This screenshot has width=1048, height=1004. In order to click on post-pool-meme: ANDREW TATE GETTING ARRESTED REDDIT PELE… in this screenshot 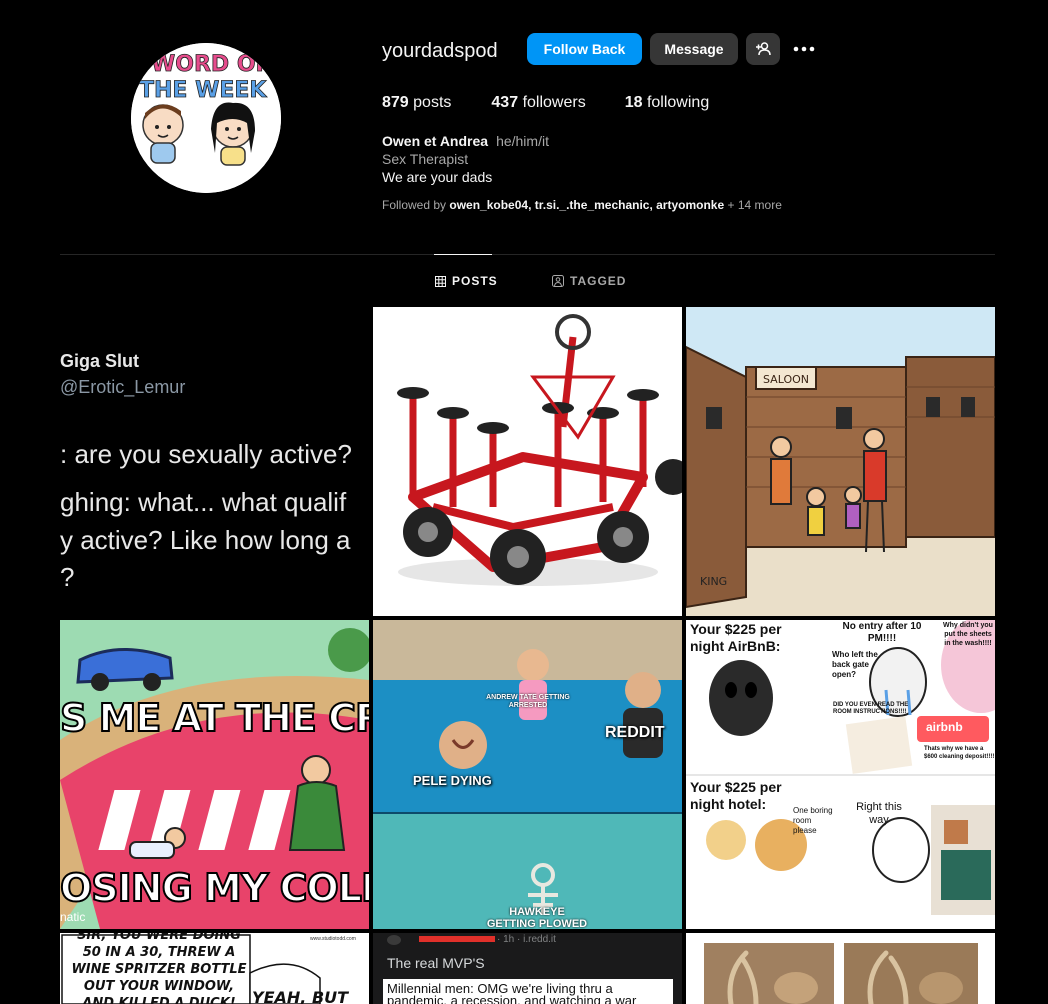, I will do `click(527, 774)`.